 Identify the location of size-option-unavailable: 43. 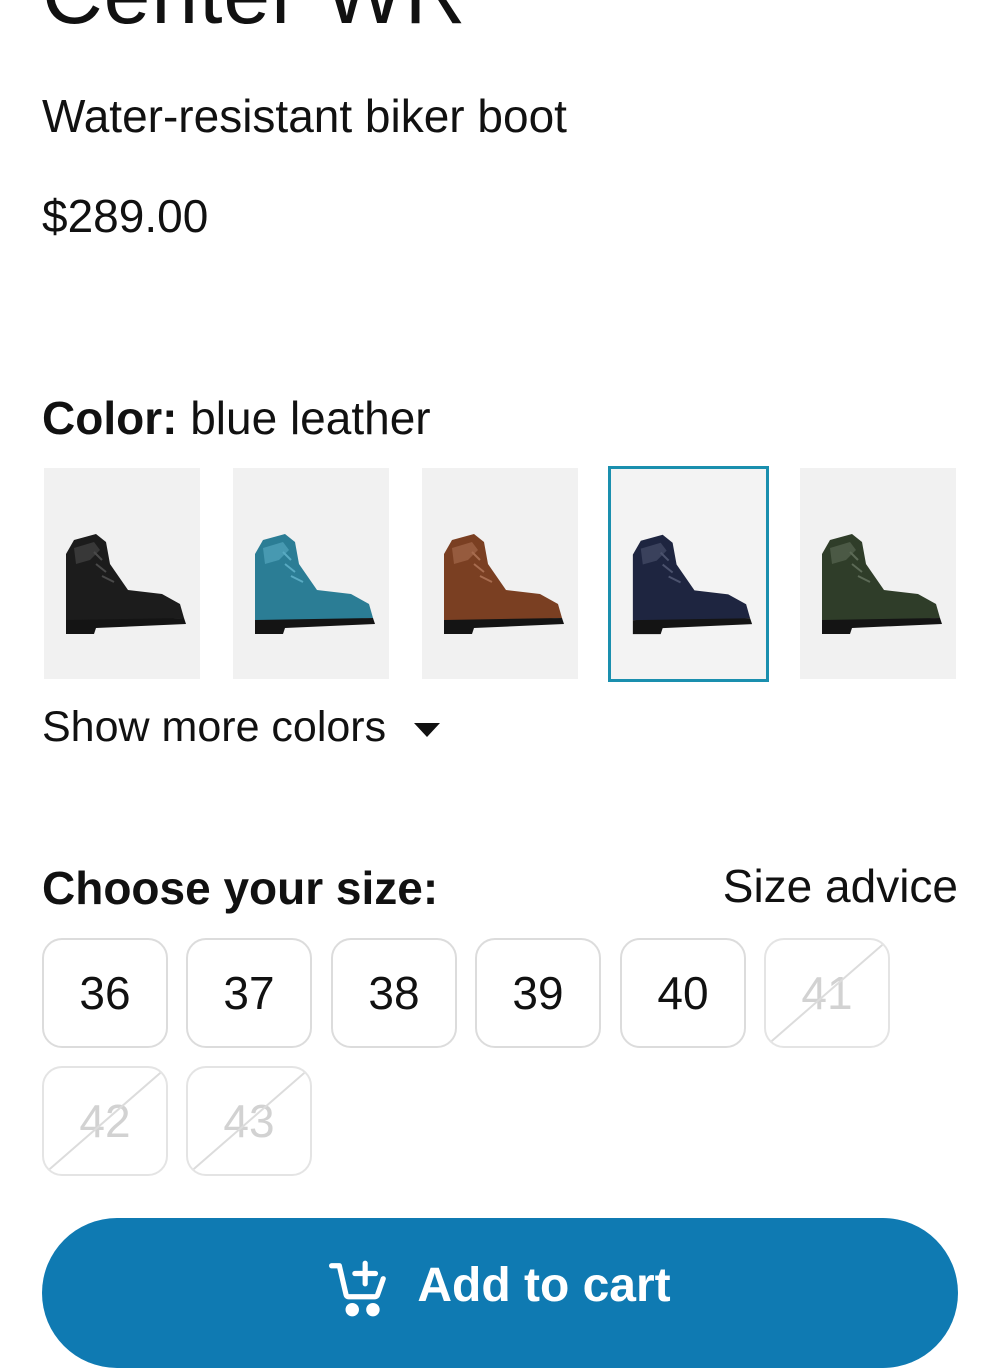
(249, 1121).